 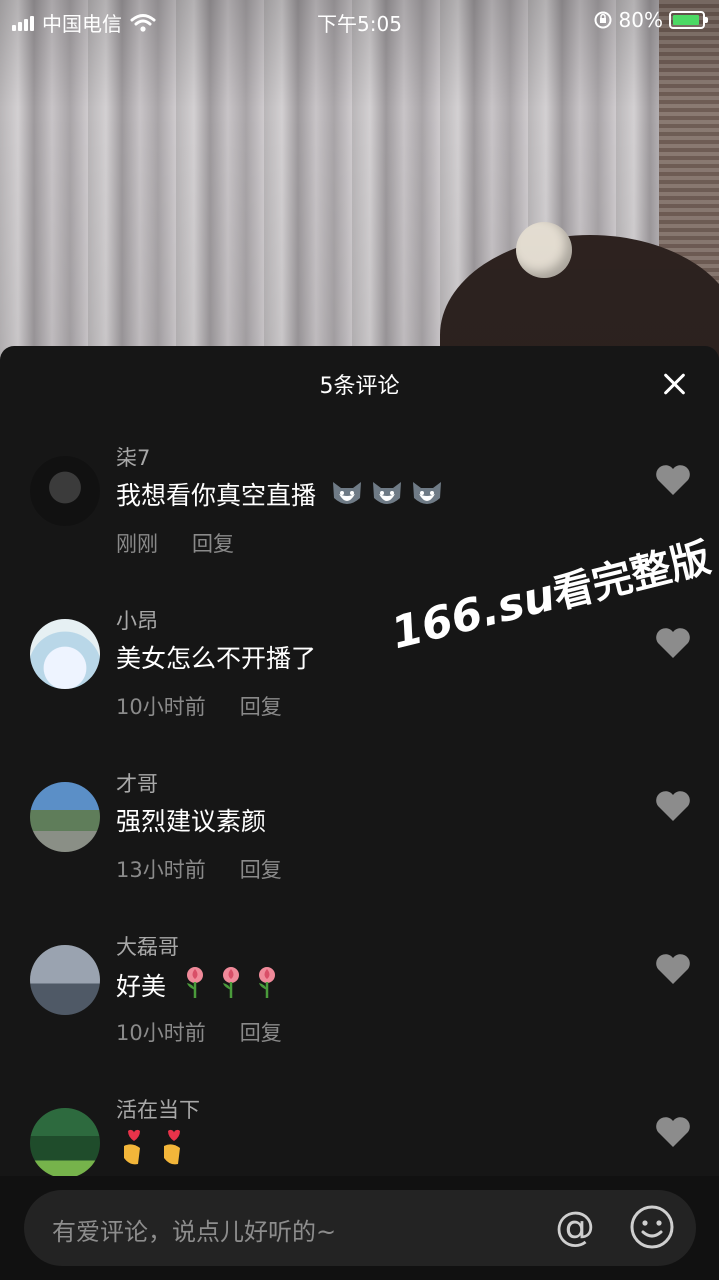 I want to click on comments-header: 5条评论, so click(x=359, y=383).